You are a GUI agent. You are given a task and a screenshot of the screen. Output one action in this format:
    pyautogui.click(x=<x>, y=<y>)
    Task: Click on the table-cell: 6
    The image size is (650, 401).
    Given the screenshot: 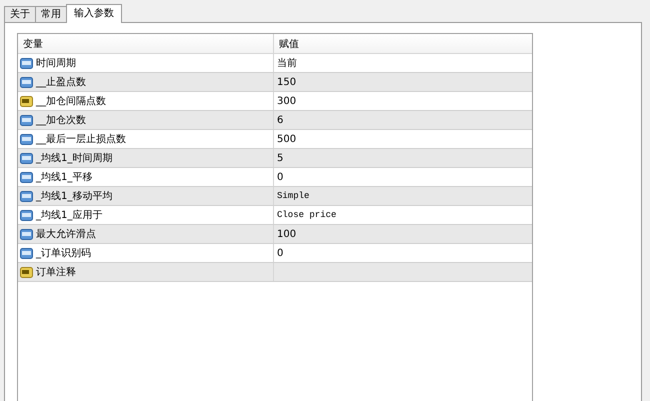 What is the action you would take?
    pyautogui.click(x=403, y=120)
    